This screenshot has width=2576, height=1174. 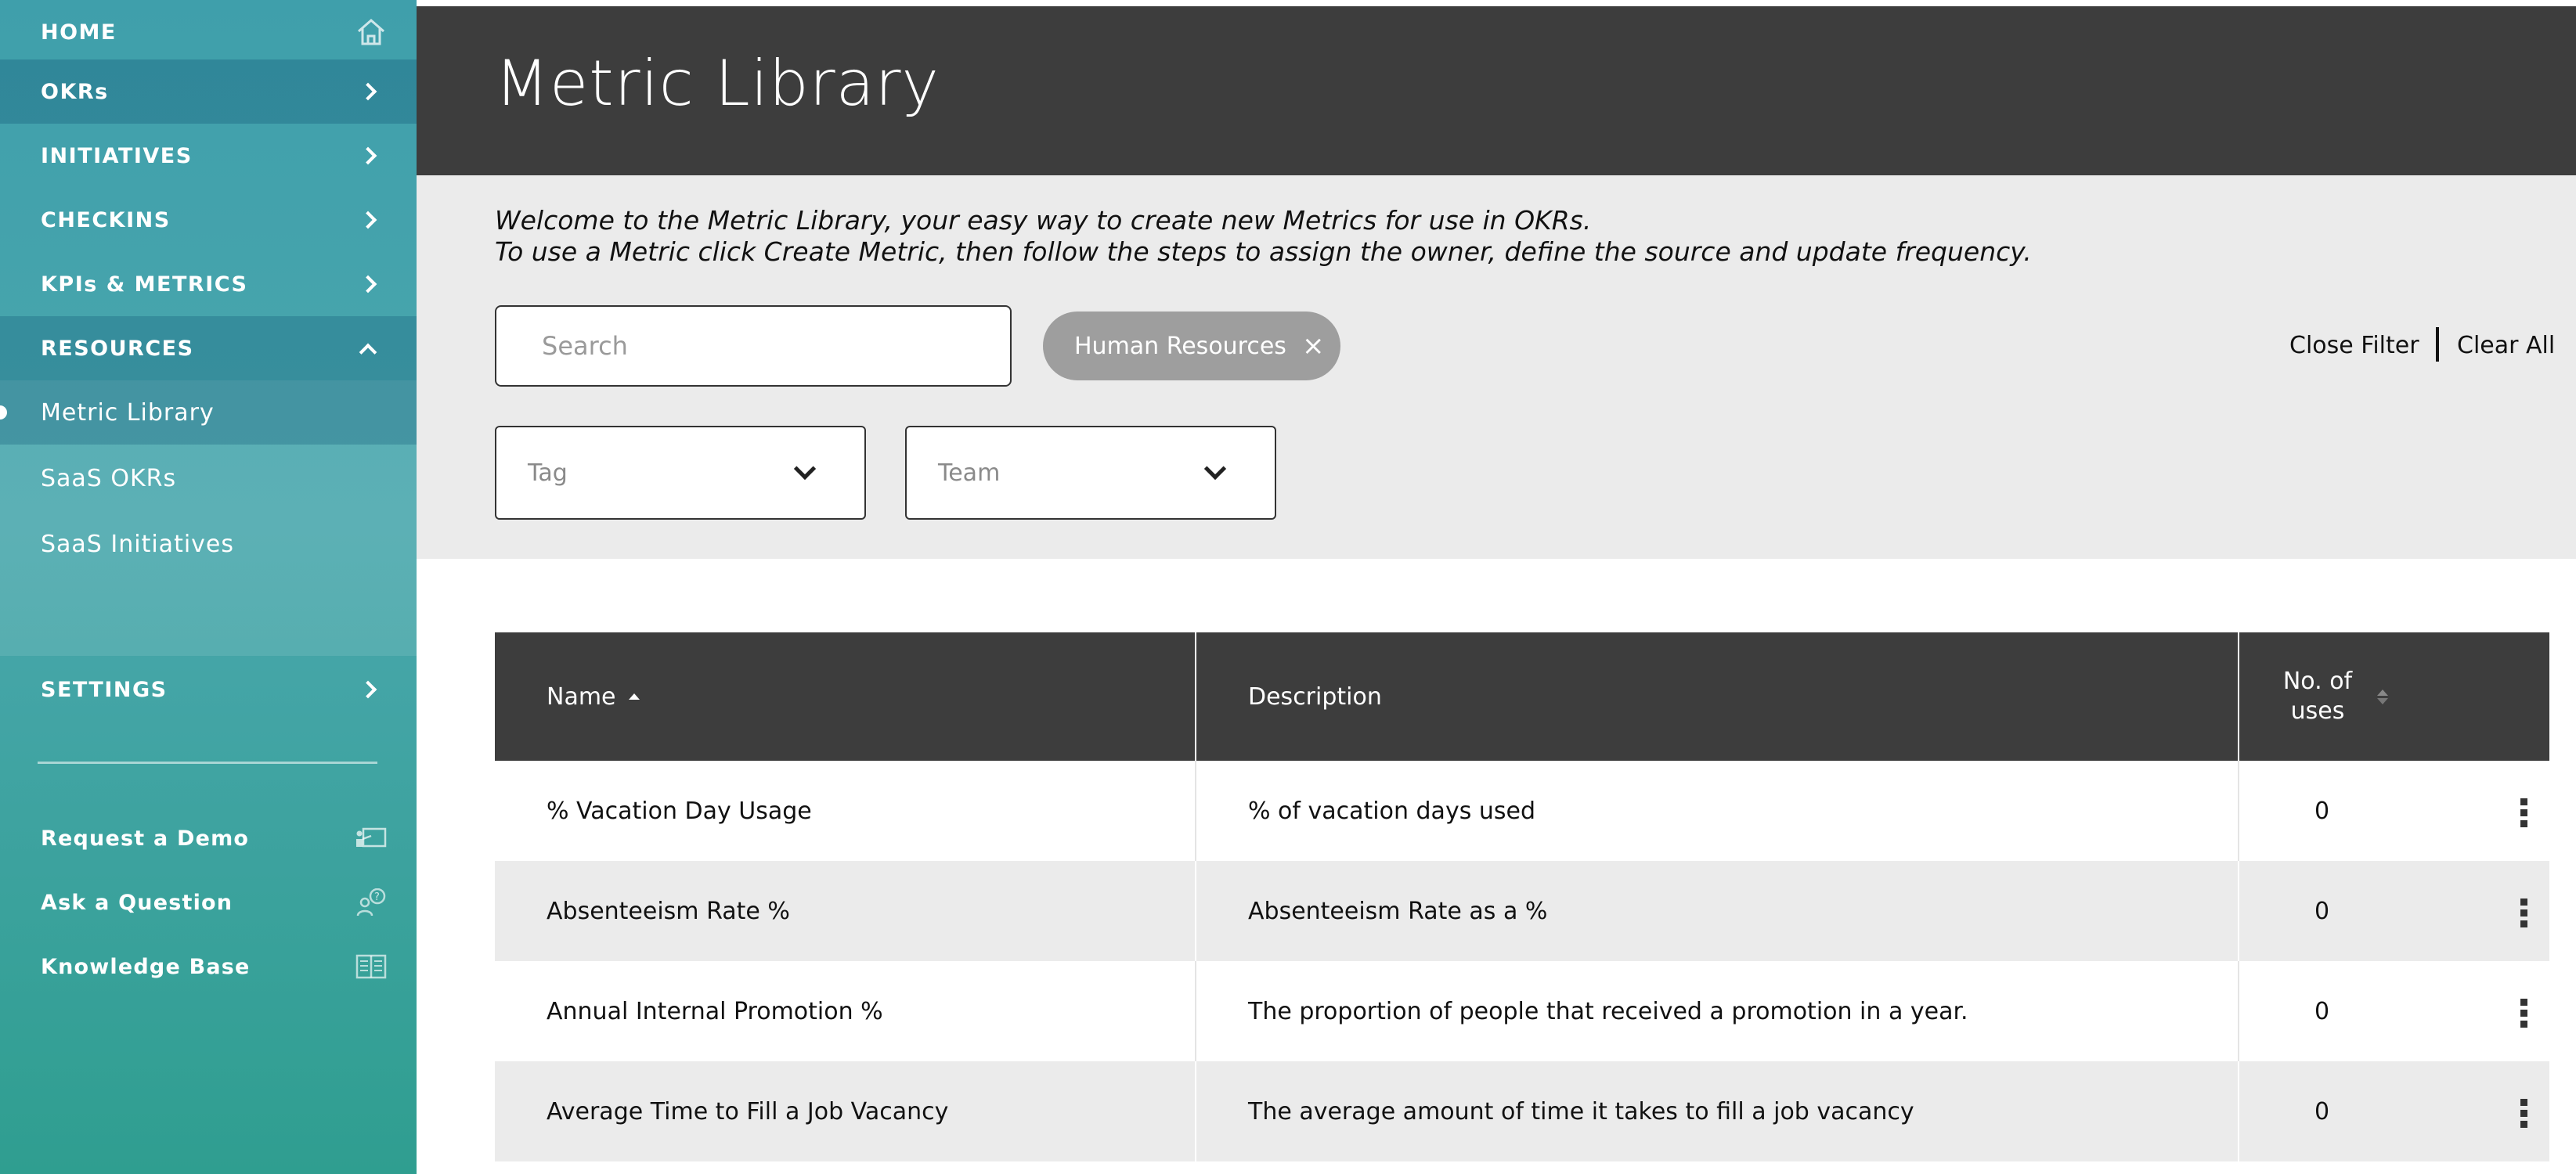 I want to click on table-header: Name Description No. of uses, so click(x=1522, y=696).